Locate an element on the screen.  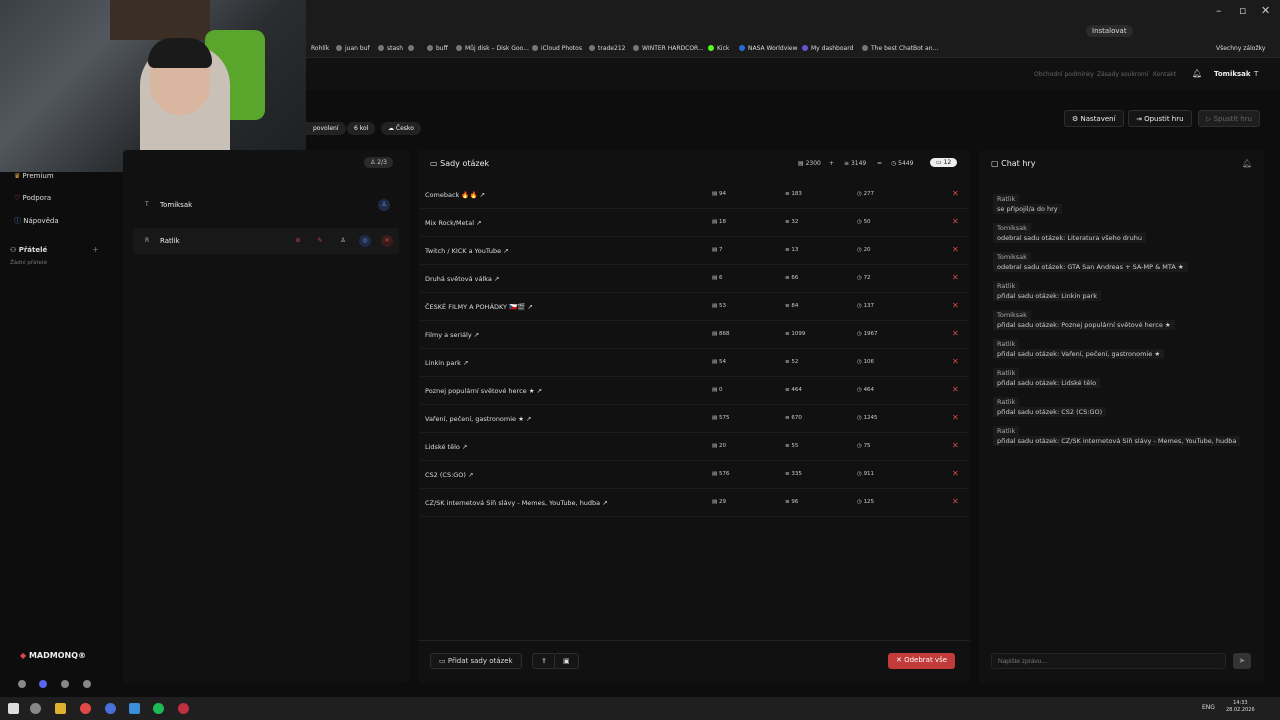
bookmark-item: Rohlík is located at coordinates (320, 48).